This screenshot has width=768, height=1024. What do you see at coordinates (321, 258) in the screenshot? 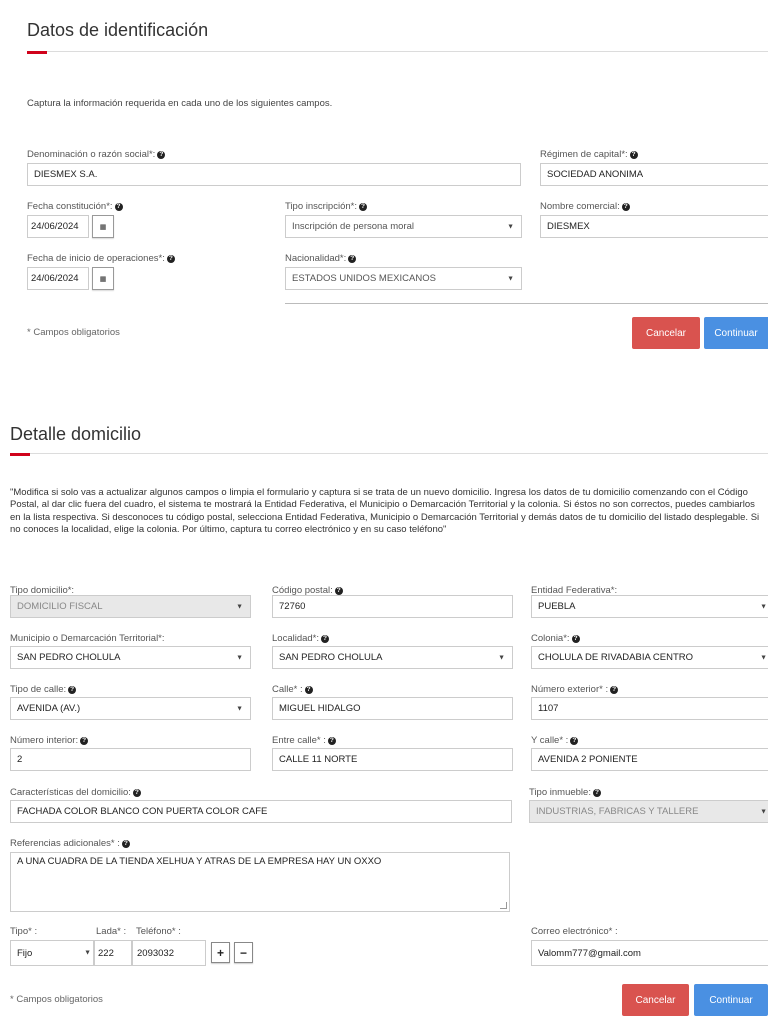
I see `nacionalidad-label: Nacionalidad*:?` at bounding box center [321, 258].